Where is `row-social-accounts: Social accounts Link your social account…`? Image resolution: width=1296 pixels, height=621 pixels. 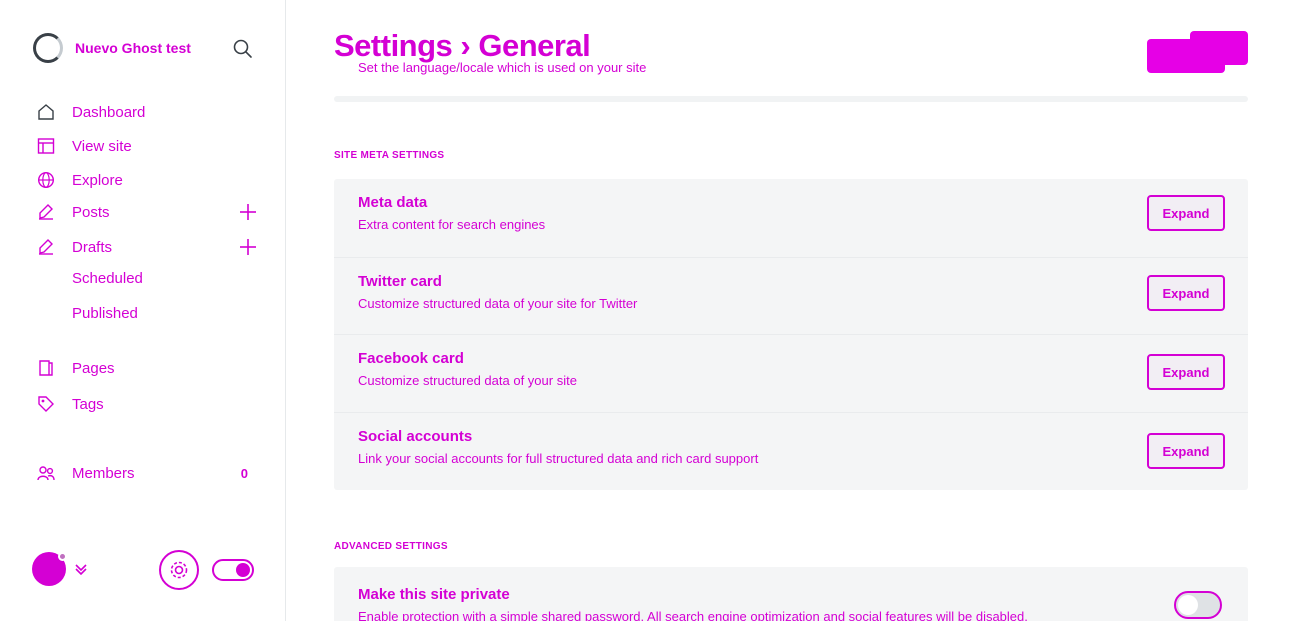 row-social-accounts: Social accounts Link your social account… is located at coordinates (791, 451).